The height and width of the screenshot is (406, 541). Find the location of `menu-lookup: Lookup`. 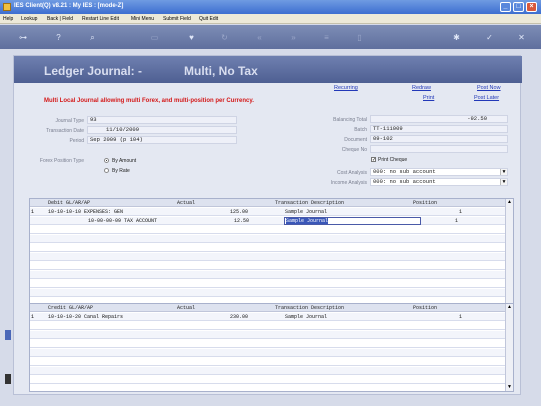

menu-lookup: Lookup is located at coordinates (29, 19).